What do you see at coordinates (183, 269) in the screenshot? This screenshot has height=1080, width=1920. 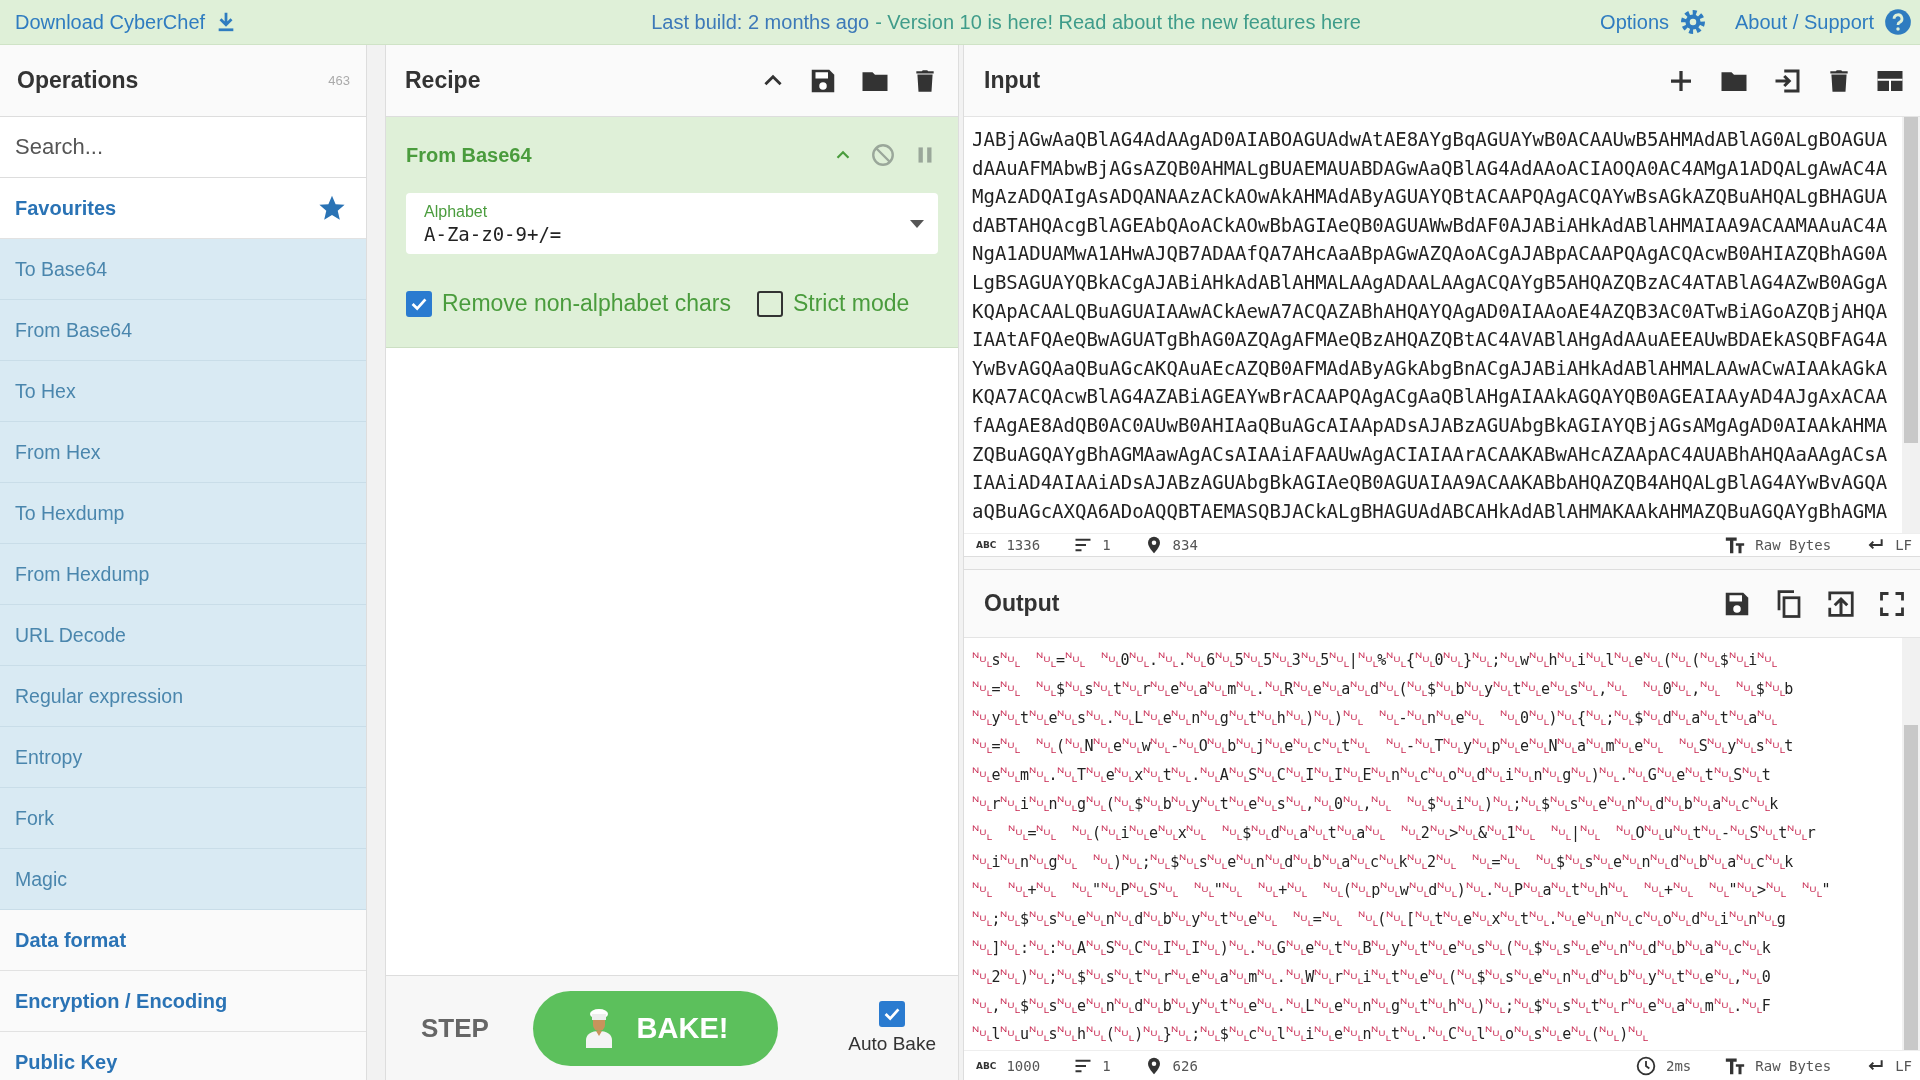 I see `operation-item: To Base64` at bounding box center [183, 269].